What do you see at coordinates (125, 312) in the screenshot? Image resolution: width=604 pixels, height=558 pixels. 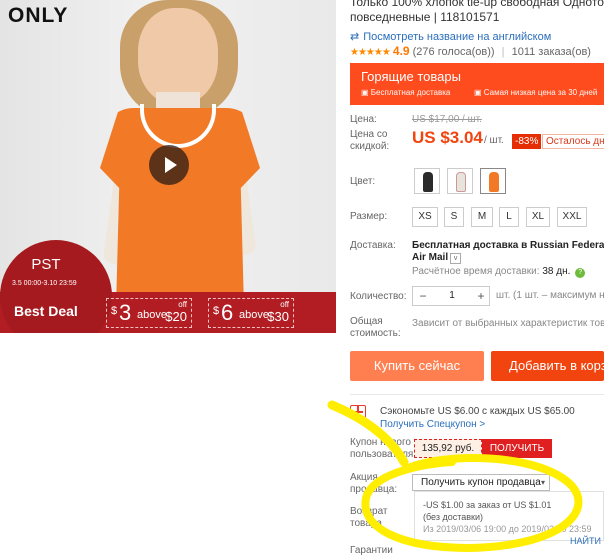 I see `coupon-amount: 3` at bounding box center [125, 312].